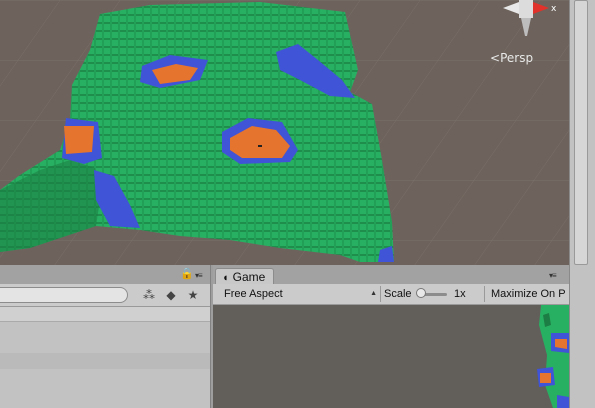  I want to click on tab-game: ◖ Game, so click(245, 276).